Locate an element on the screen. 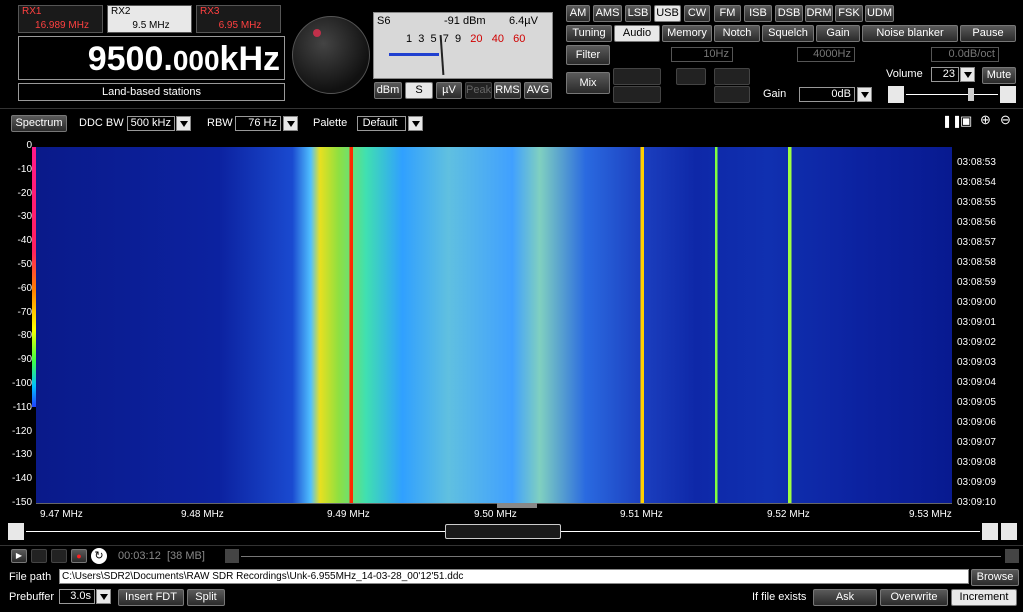 This screenshot has width=1023, height=612. gain-field: 0dB is located at coordinates (827, 94).